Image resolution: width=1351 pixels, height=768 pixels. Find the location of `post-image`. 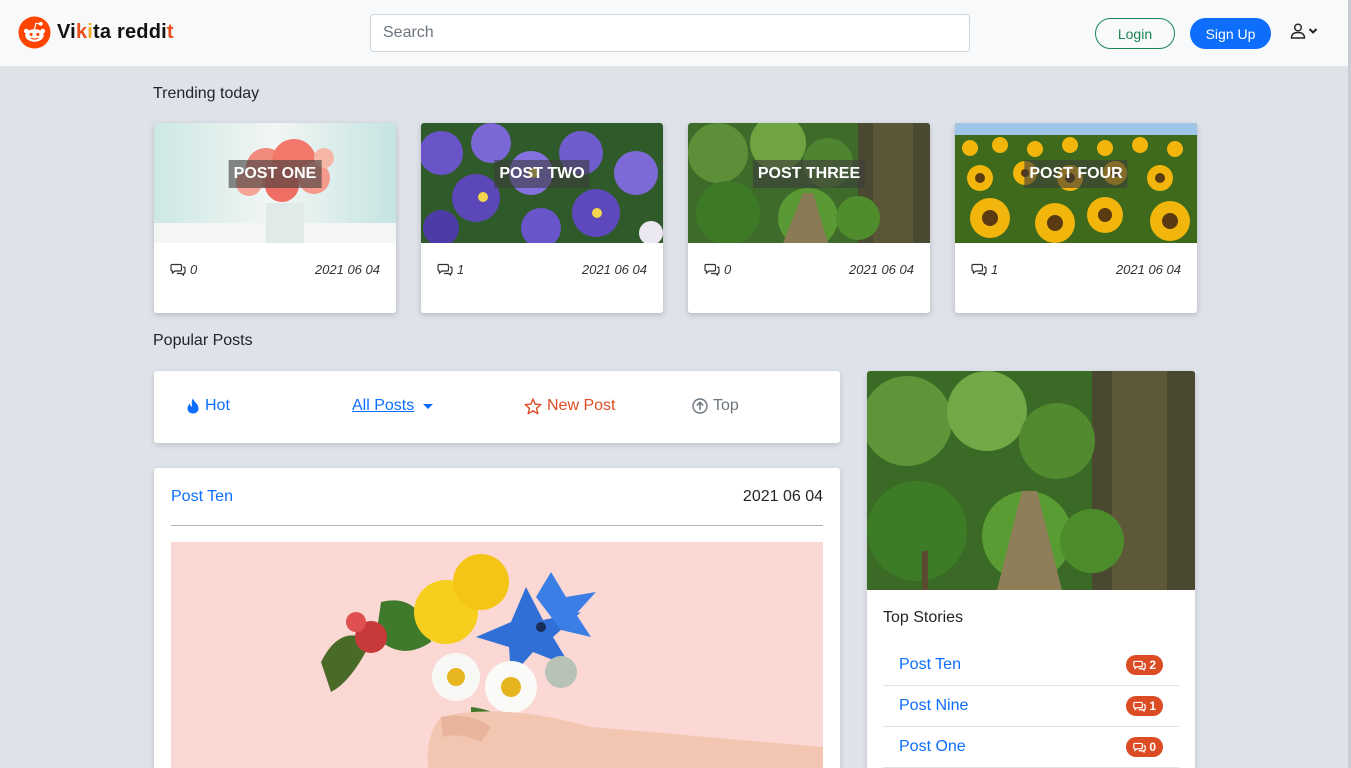

post-image is located at coordinates (497, 655).